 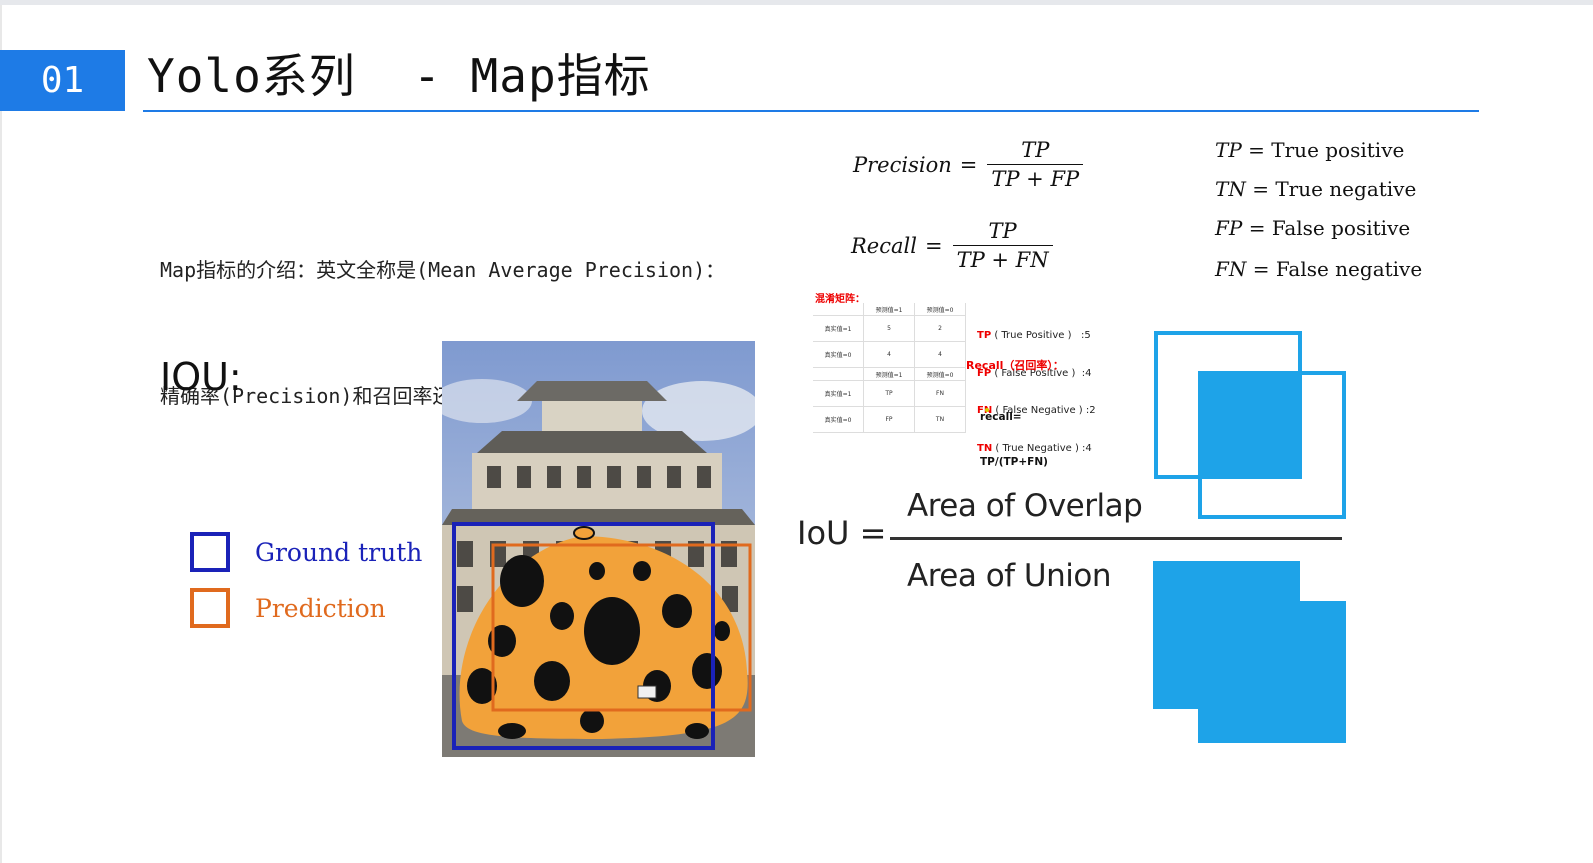 What do you see at coordinates (201, 377) in the screenshot?
I see `iou-heading: IOU:` at bounding box center [201, 377].